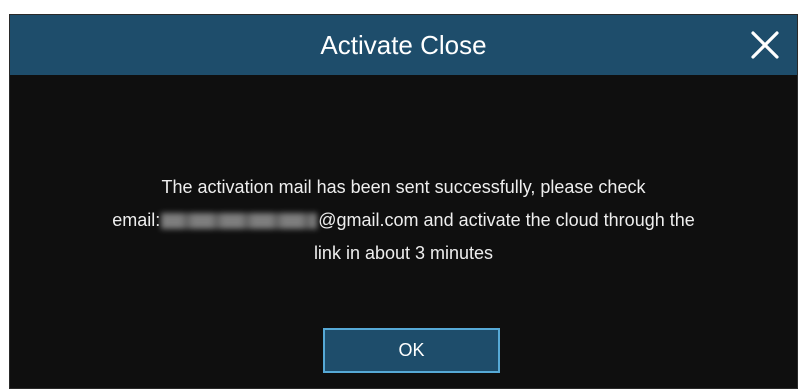 The image size is (807, 389). Describe the element at coordinates (556, 220) in the screenshot. I see `message-line-2-rest: and activate the cloud through the` at that location.